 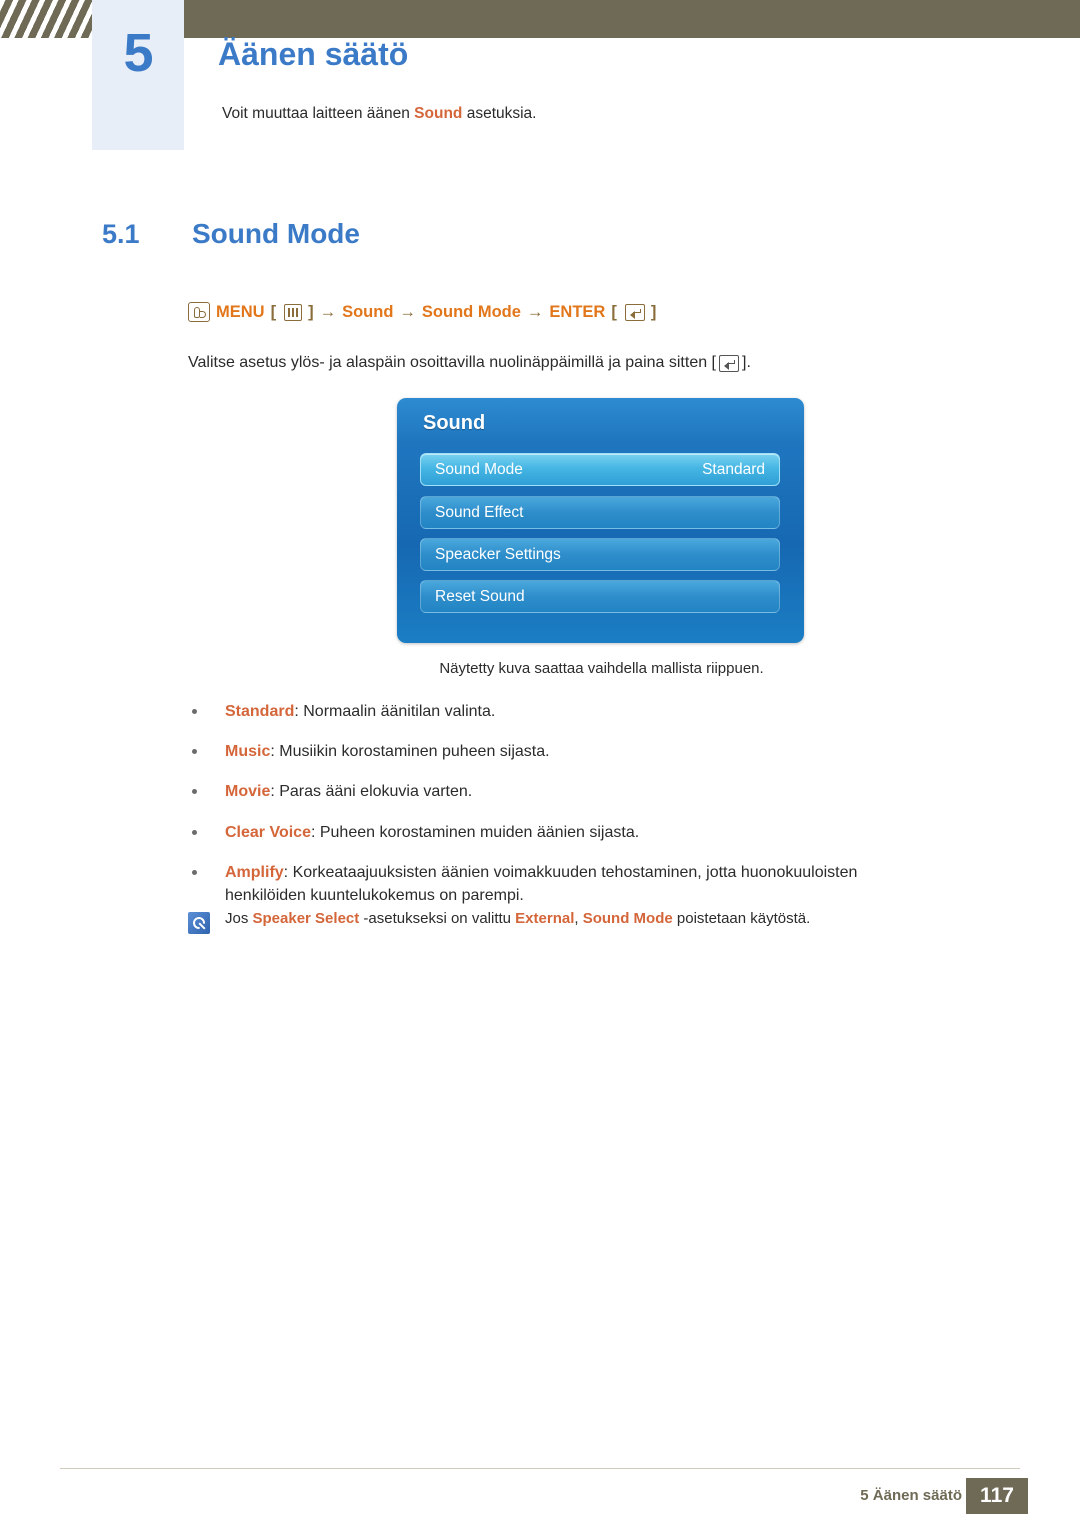 What do you see at coordinates (746, 362) in the screenshot?
I see `instruction-text-after: ].` at bounding box center [746, 362].